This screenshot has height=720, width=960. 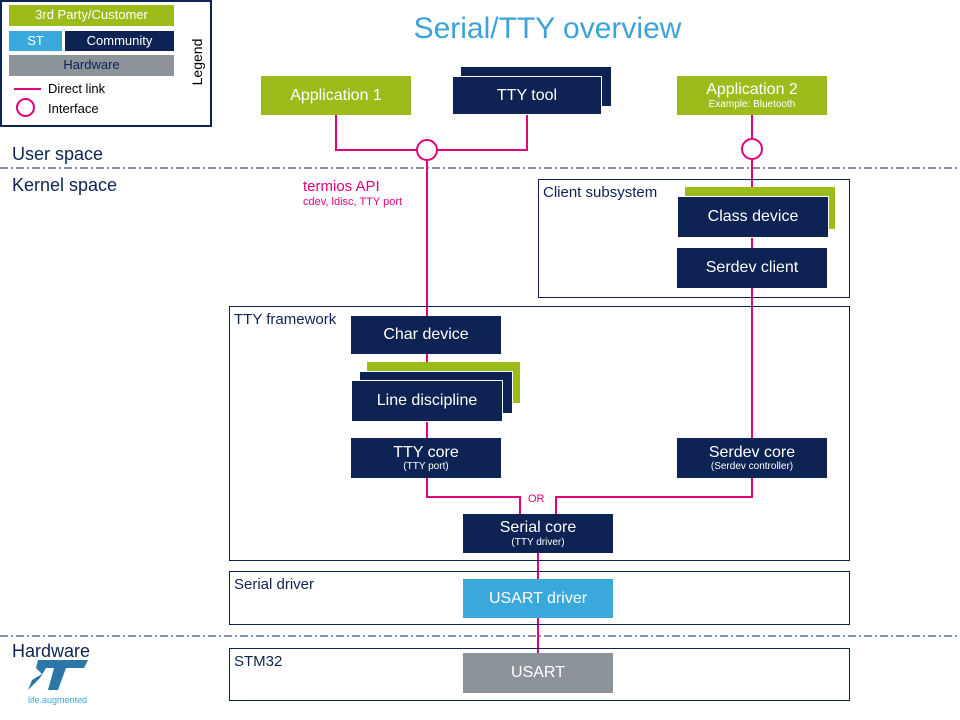 I want to click on application-2: Application 2 Example: Bluetooth, so click(x=752, y=95).